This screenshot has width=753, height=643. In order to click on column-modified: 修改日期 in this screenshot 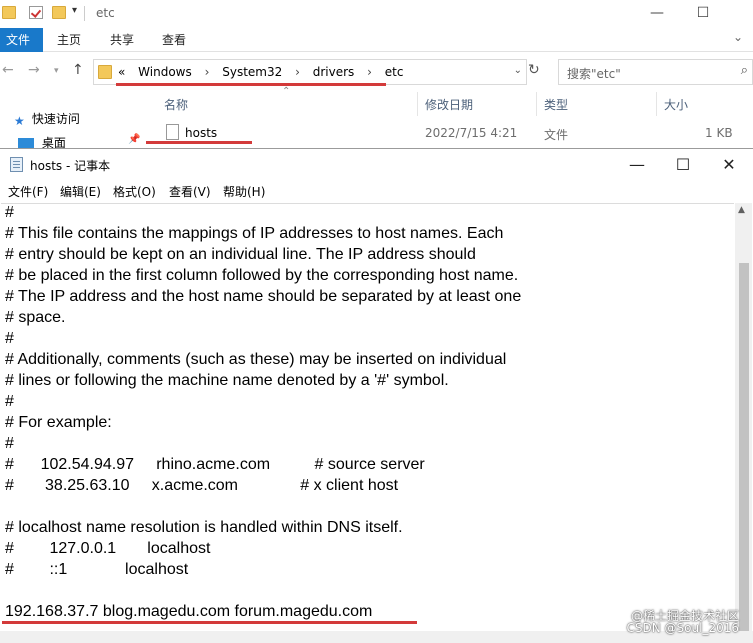, I will do `click(449, 104)`.